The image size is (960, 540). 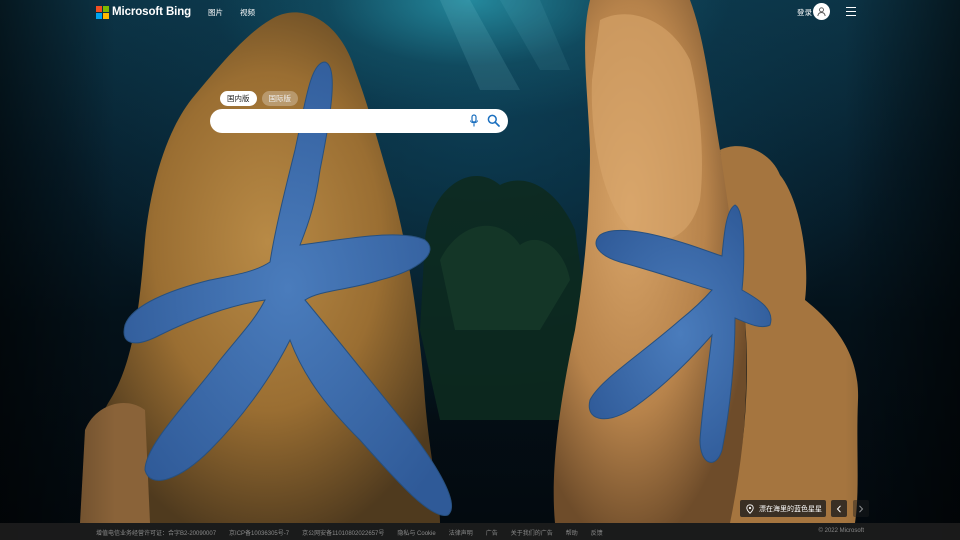 What do you see at coordinates (750, 508) in the screenshot?
I see `location-pin-icon` at bounding box center [750, 508].